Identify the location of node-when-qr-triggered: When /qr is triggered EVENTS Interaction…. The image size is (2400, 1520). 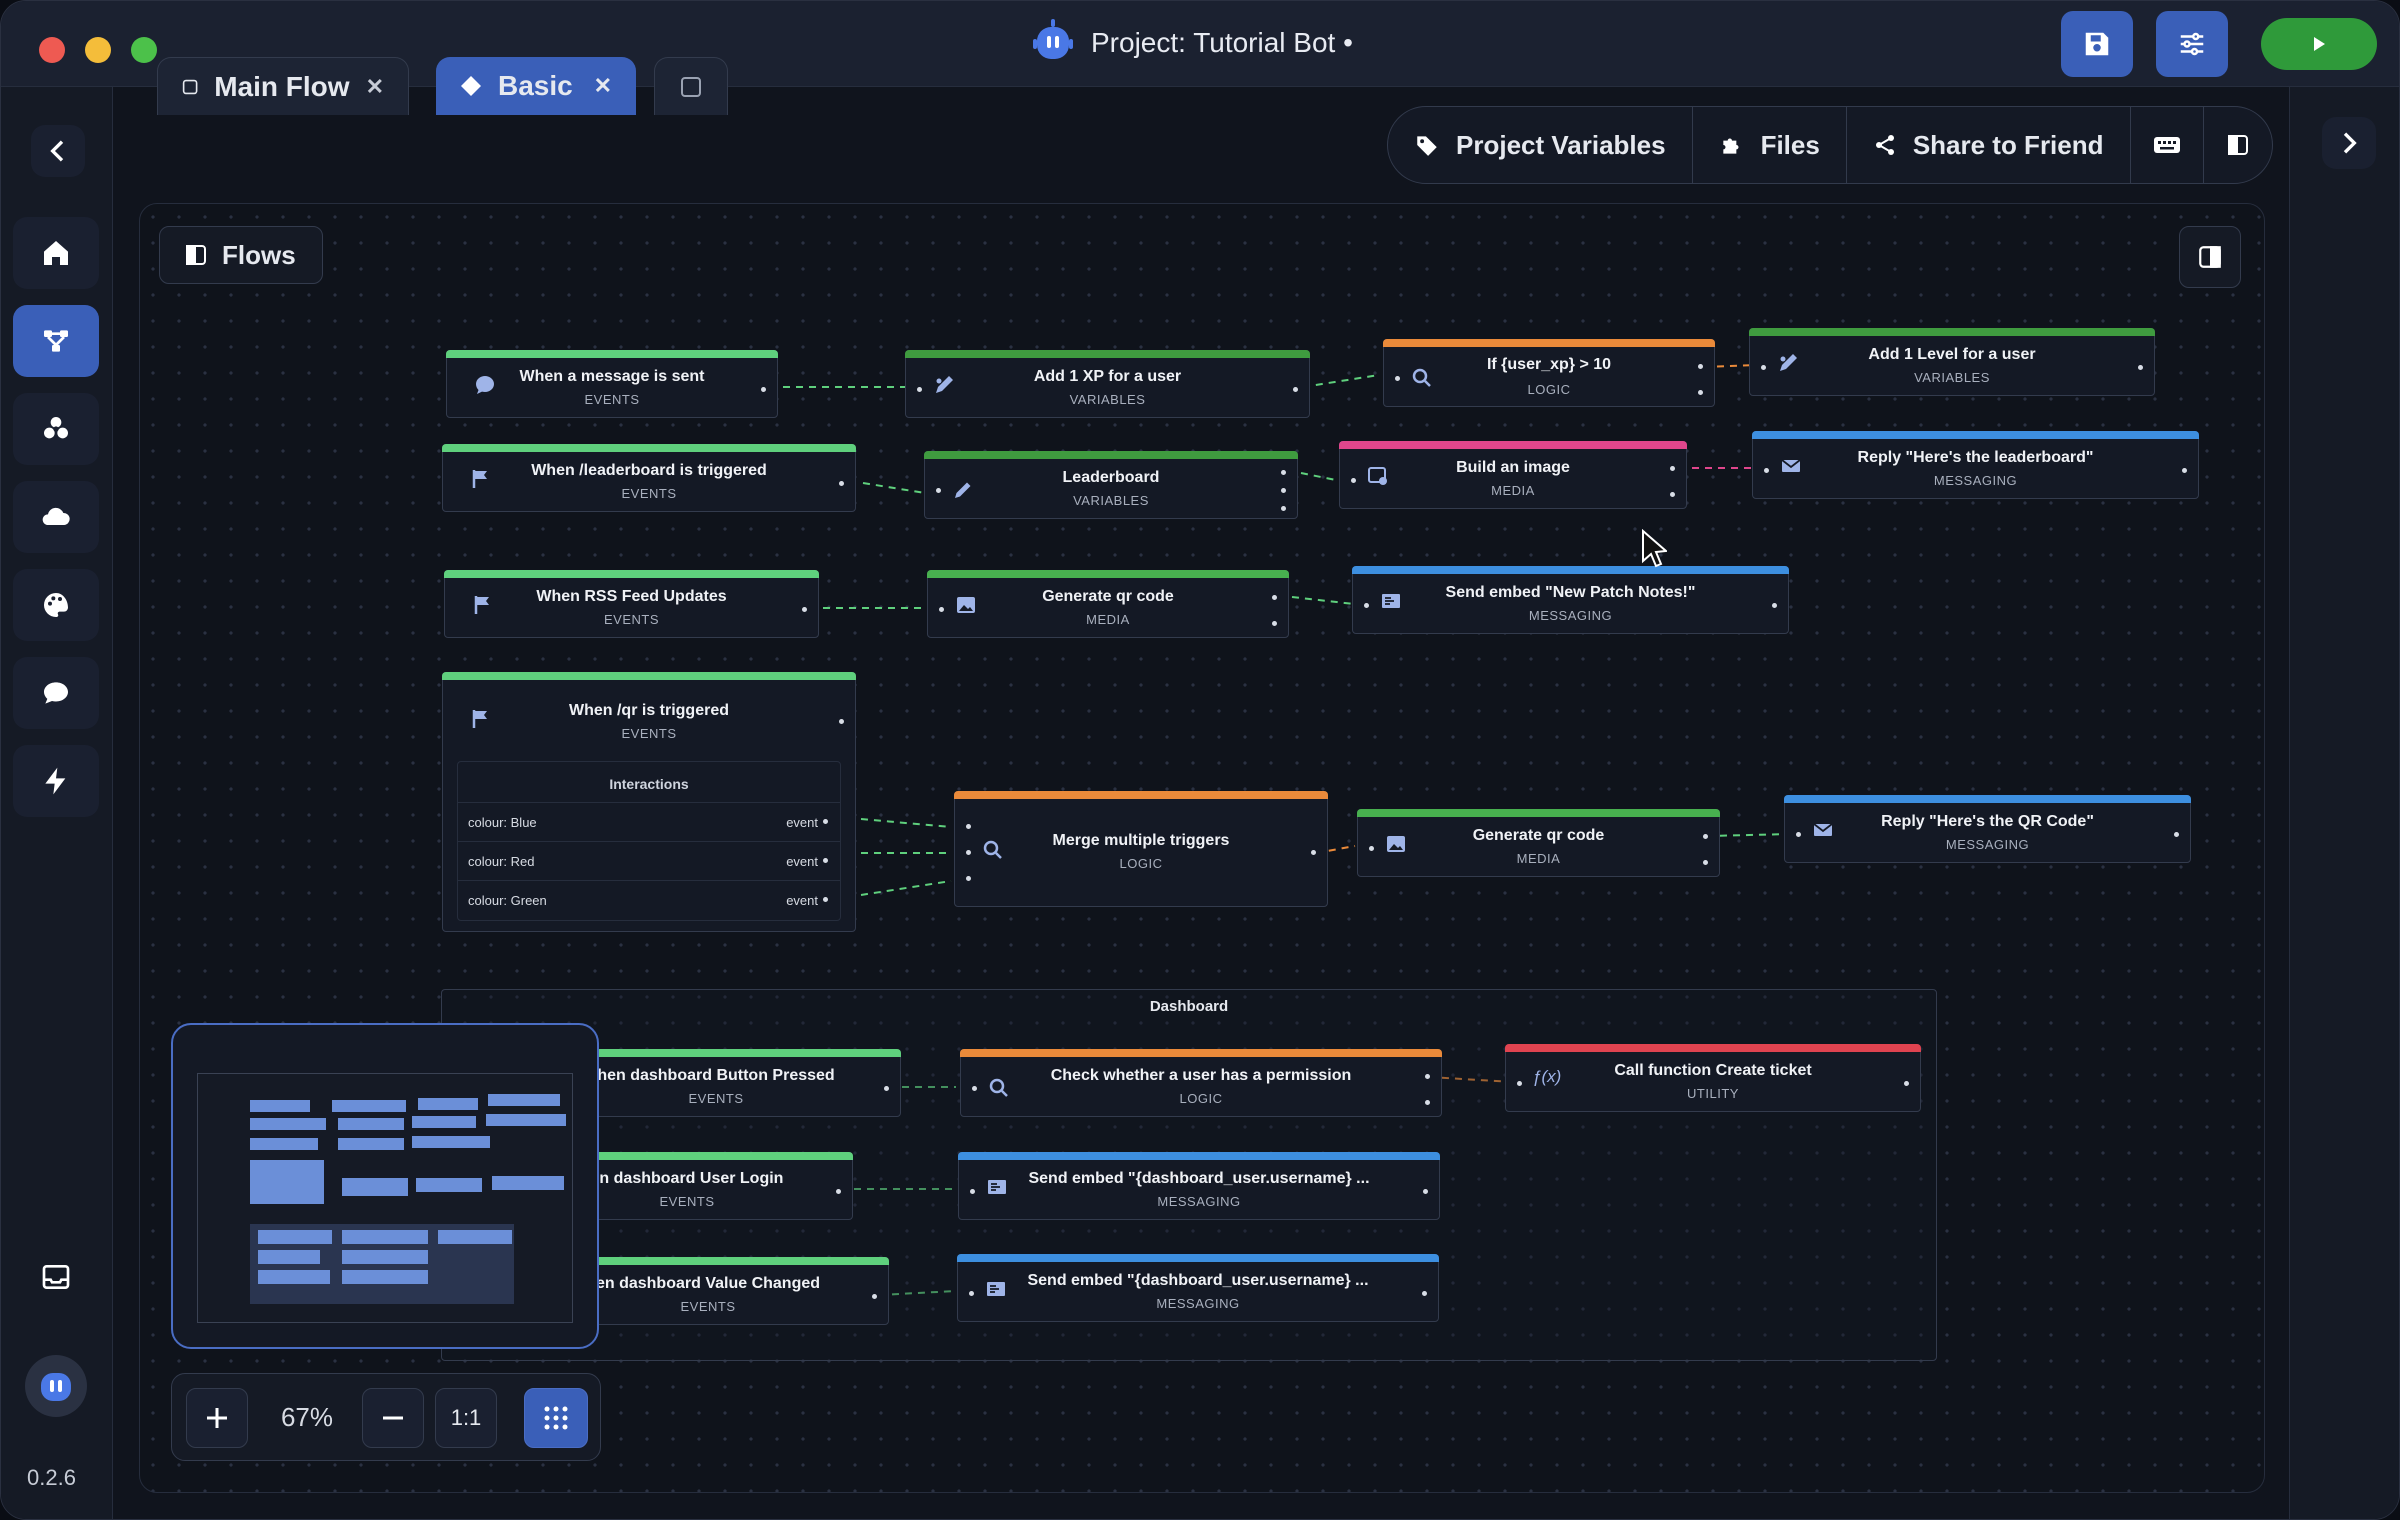
(649, 802).